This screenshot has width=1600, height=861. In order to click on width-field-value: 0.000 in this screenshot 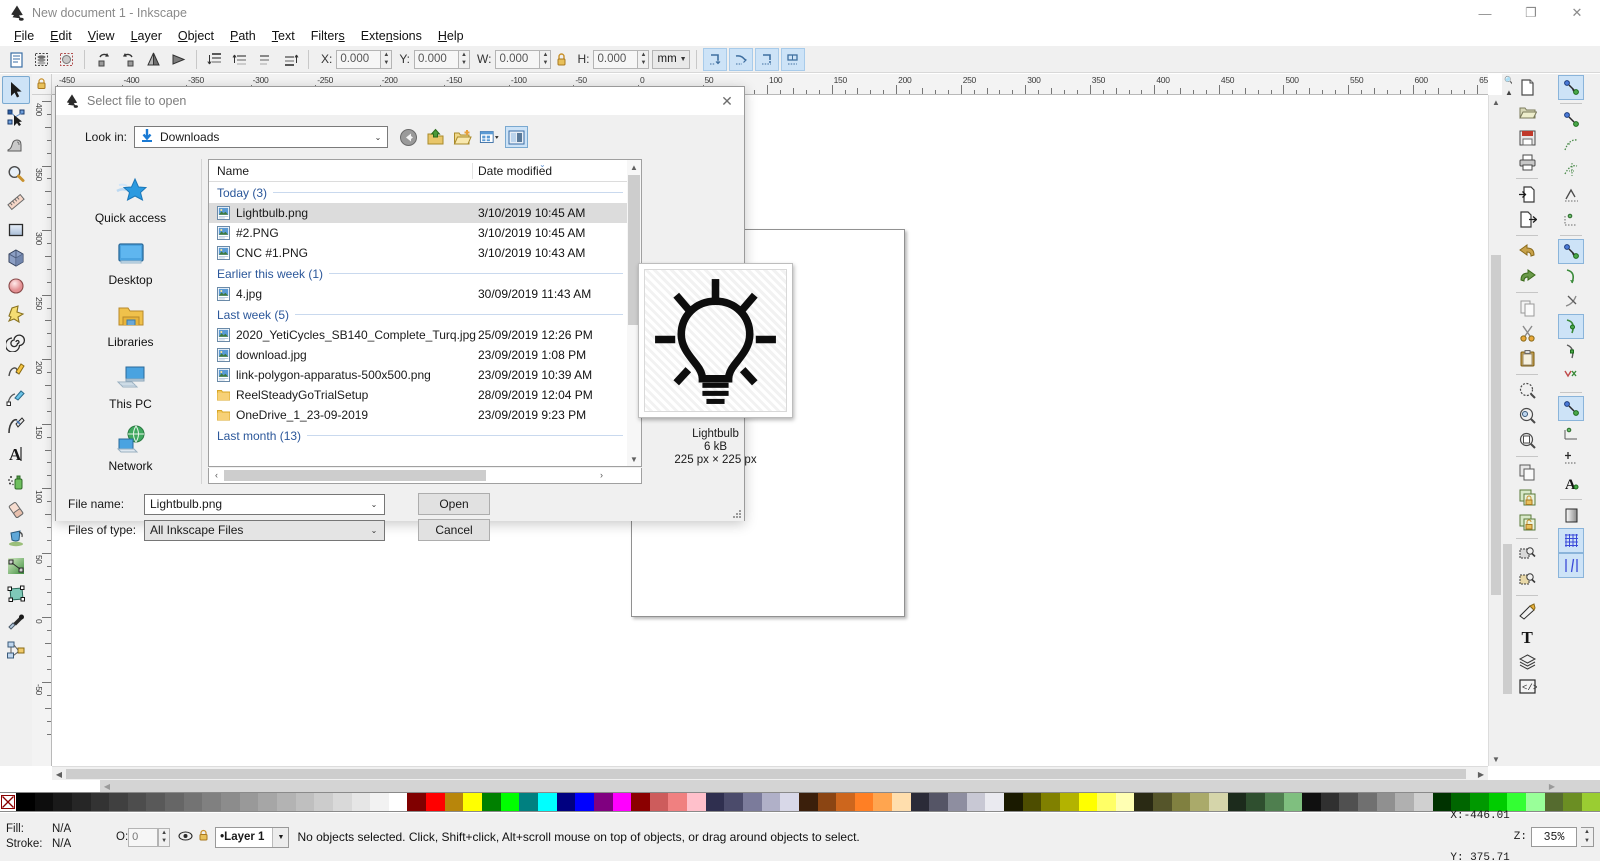, I will do `click(517, 59)`.